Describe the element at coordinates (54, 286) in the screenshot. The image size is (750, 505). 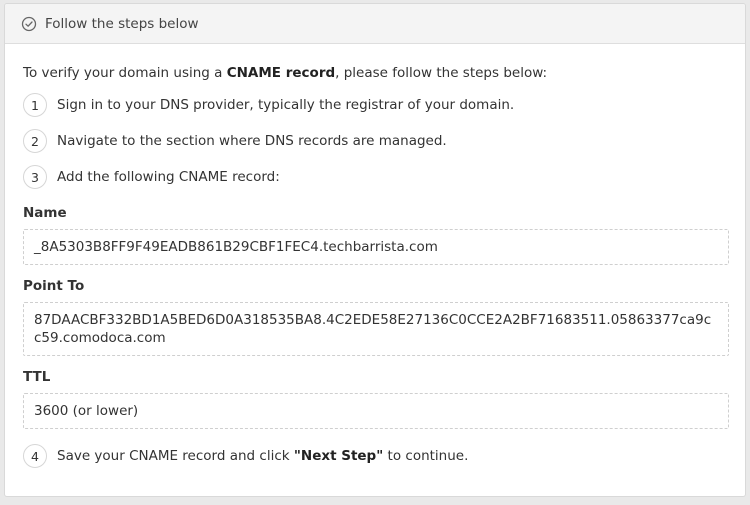
I see `point-to-label: Point To` at that location.